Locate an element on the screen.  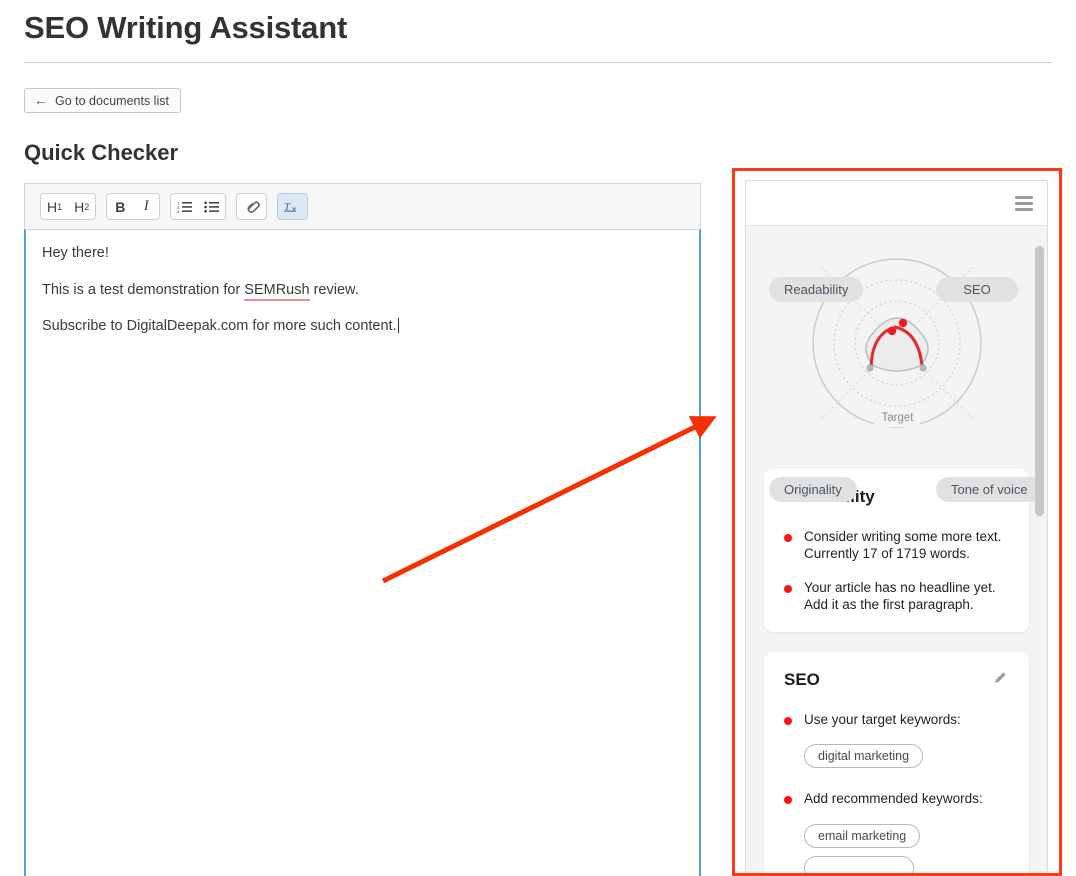
svg-text: 3 is located at coordinates (178, 211).